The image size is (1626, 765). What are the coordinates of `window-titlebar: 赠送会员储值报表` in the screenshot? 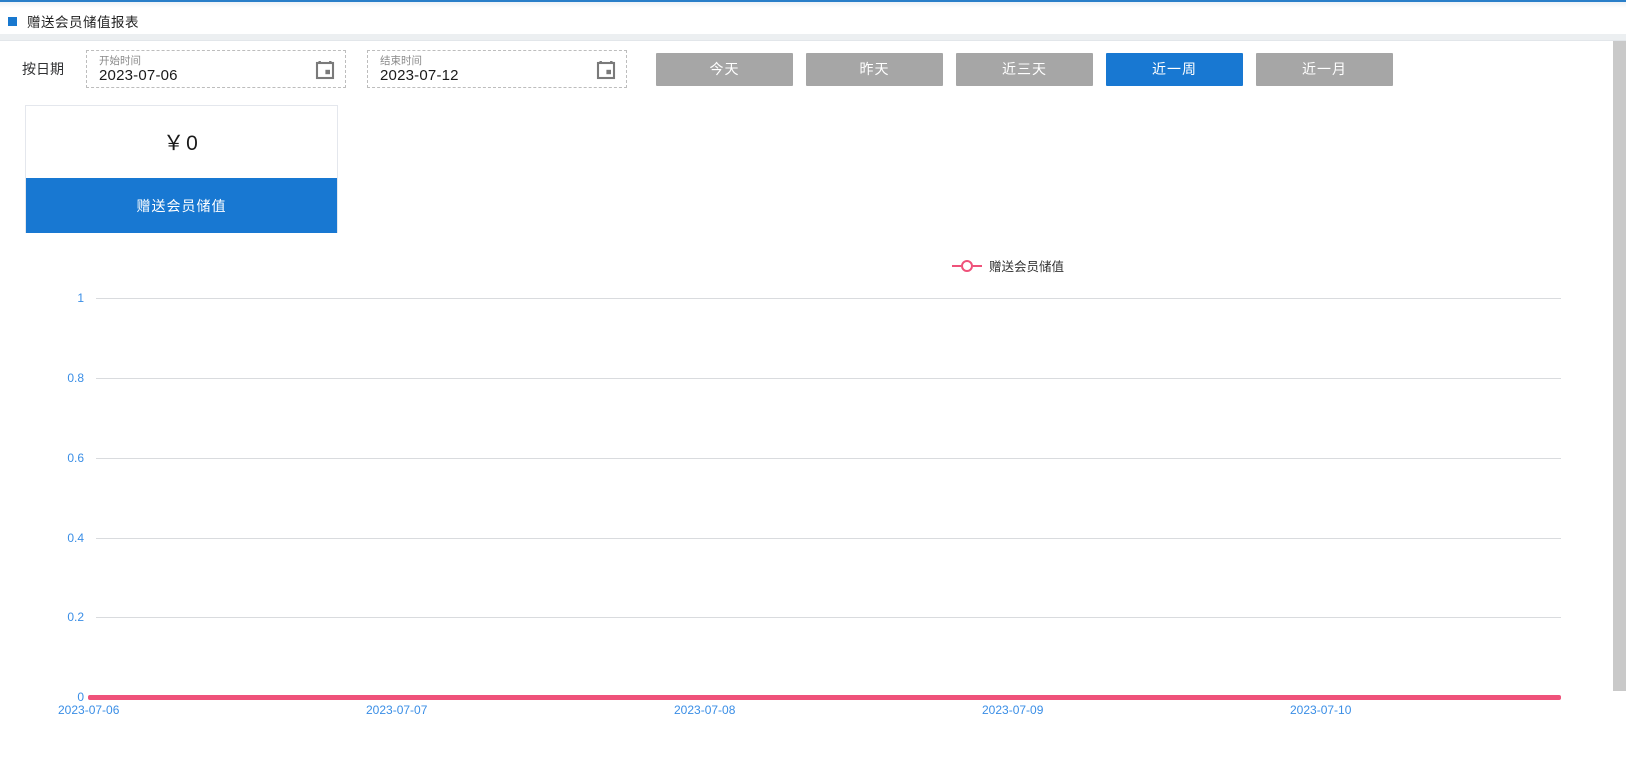 It's located at (813, 21).